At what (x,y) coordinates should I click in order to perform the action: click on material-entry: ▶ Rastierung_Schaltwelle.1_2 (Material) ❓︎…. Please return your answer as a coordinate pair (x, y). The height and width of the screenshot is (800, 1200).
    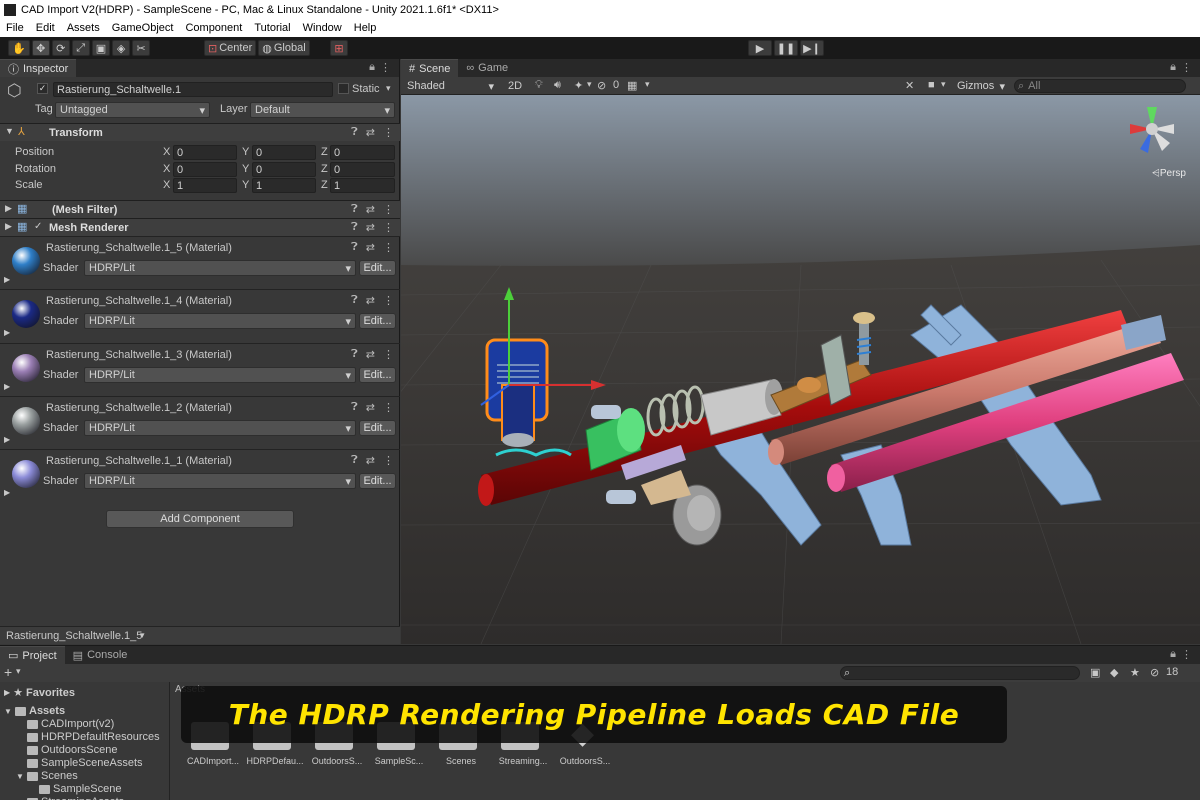
    Looking at the image, I should click on (200, 422).